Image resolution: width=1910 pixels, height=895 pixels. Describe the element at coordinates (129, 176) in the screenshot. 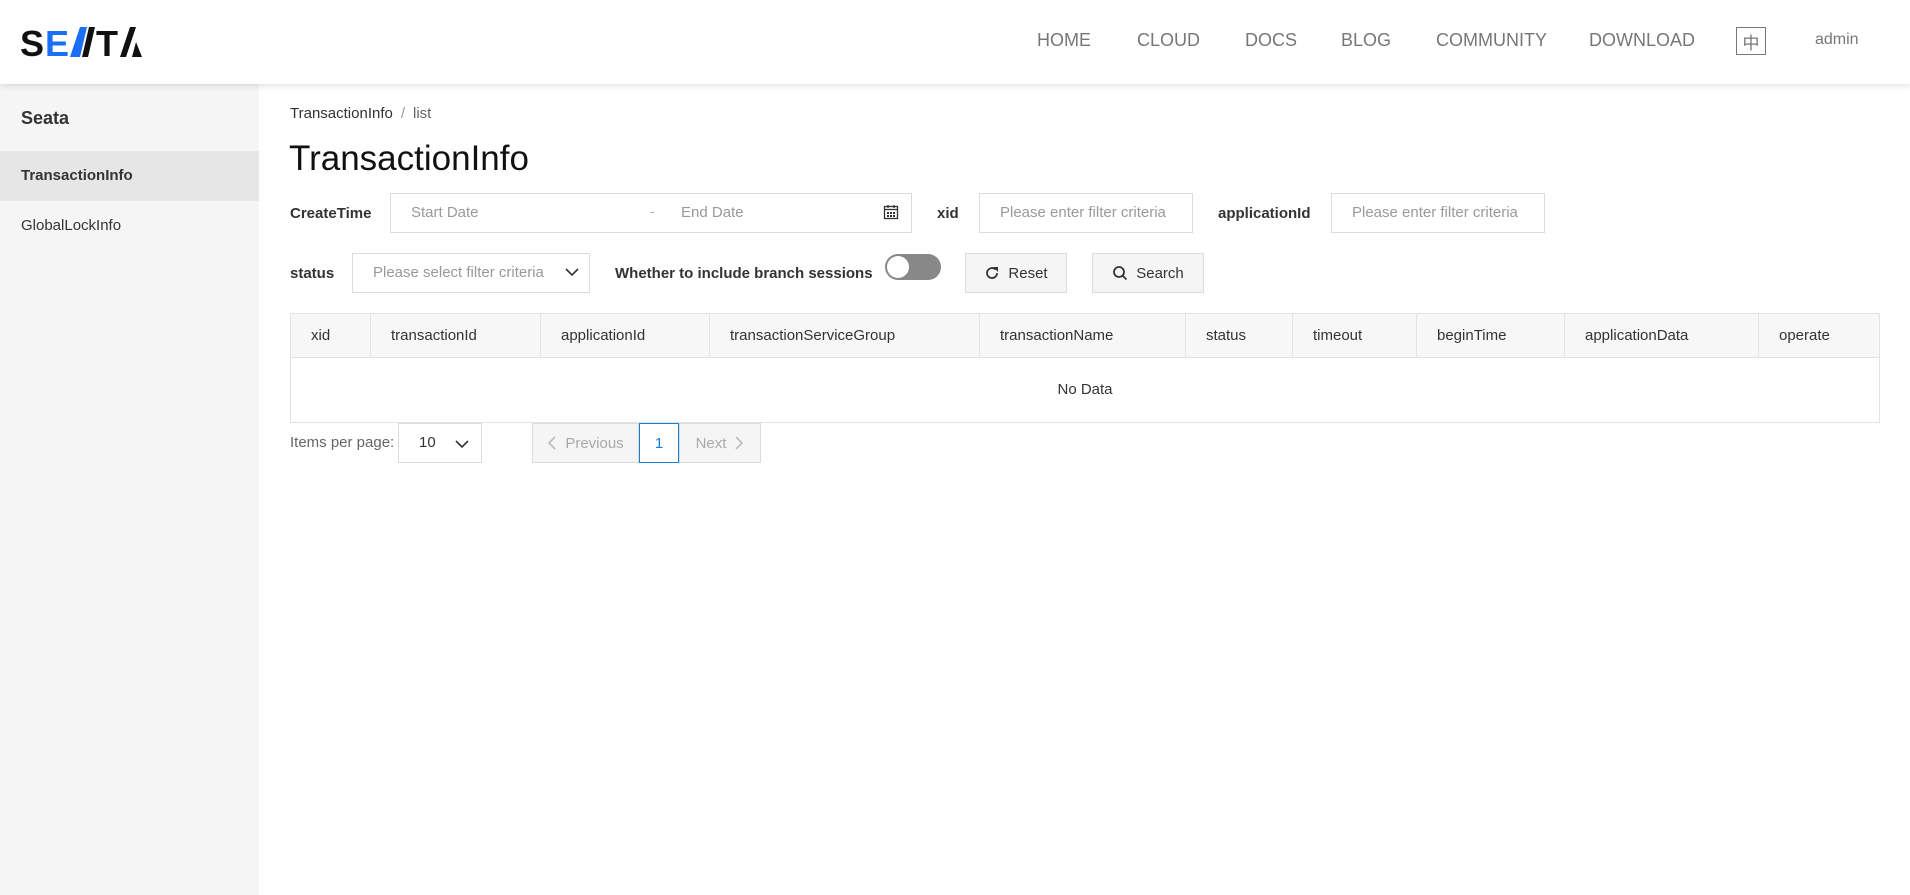

I see `sidebar-item-transactioninfo: TransactionInfo` at that location.